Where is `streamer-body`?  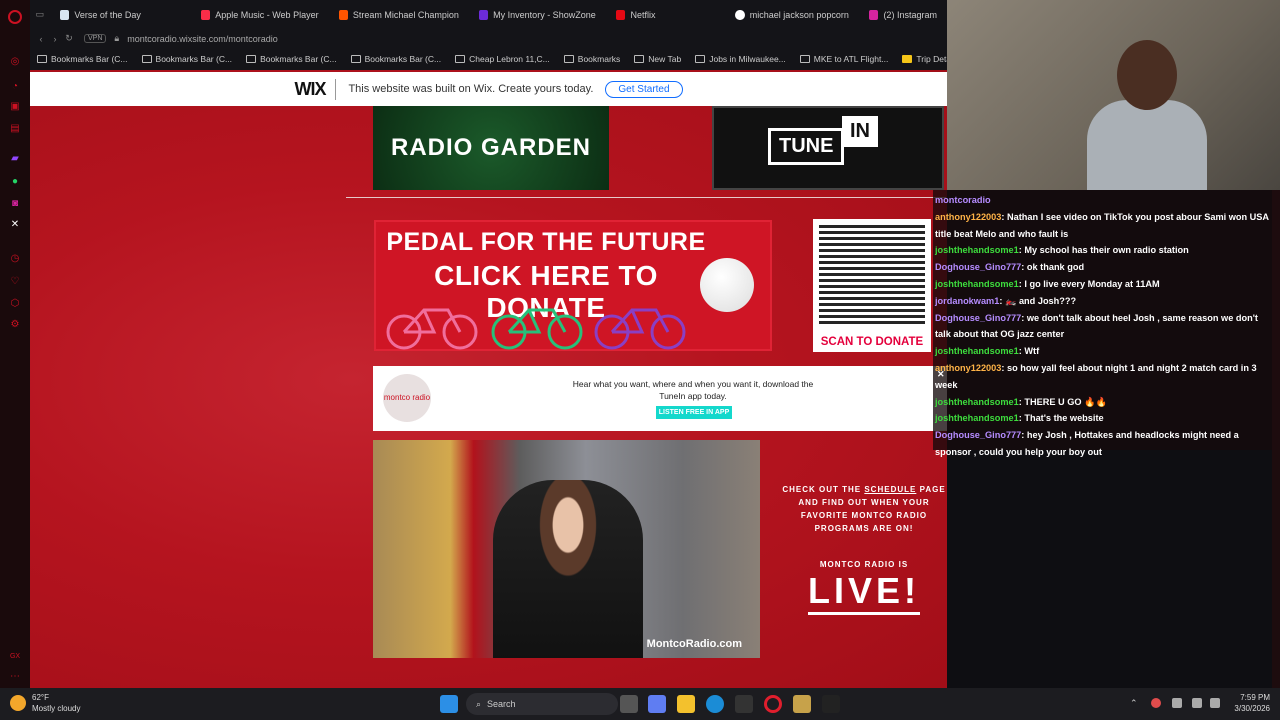 streamer-body is located at coordinates (1147, 145).